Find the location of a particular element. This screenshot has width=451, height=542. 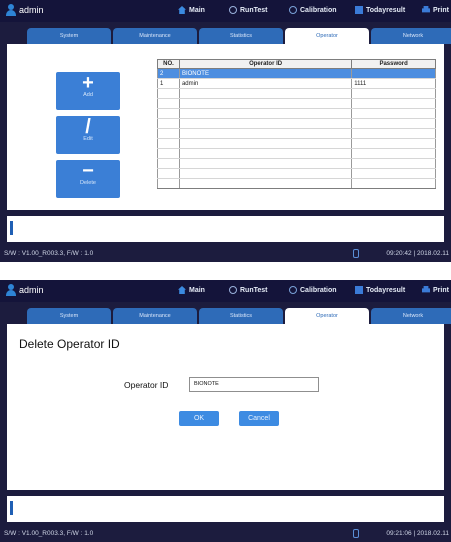

edit-button: / Edit is located at coordinates (88, 135).